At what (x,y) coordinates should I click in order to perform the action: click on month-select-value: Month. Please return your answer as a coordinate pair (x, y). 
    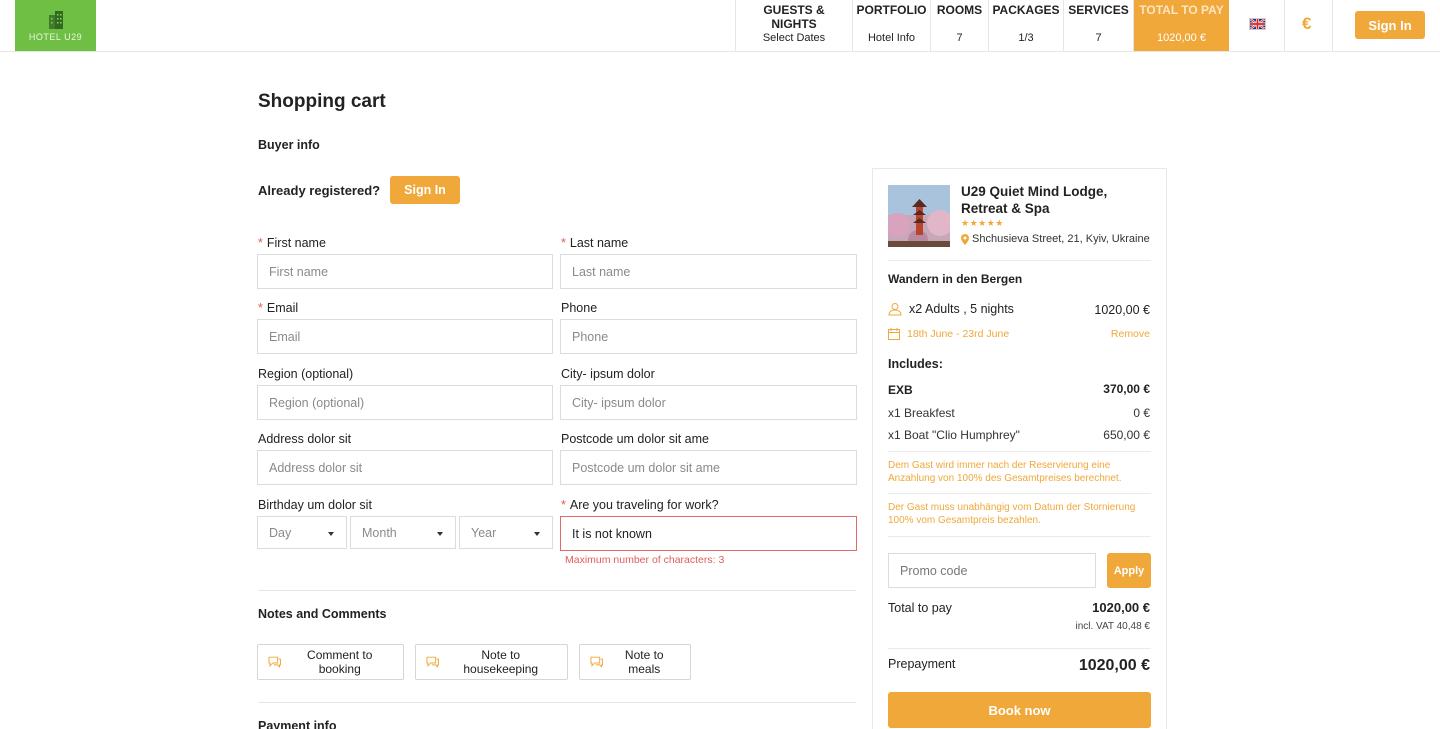
    Looking at the image, I should click on (379, 532).